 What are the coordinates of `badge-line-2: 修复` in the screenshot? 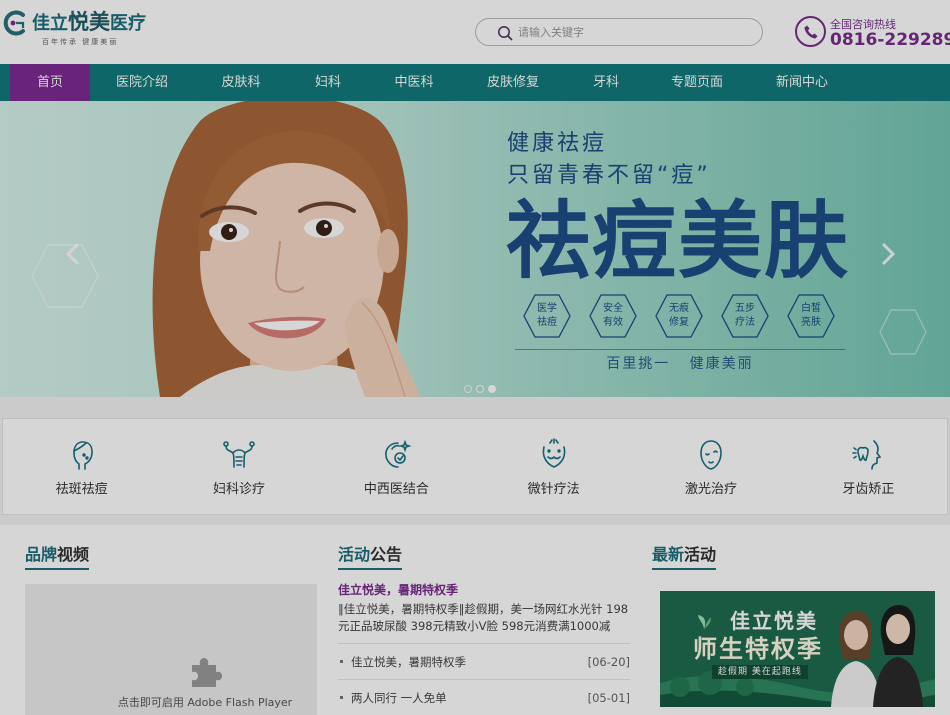 It's located at (679, 322).